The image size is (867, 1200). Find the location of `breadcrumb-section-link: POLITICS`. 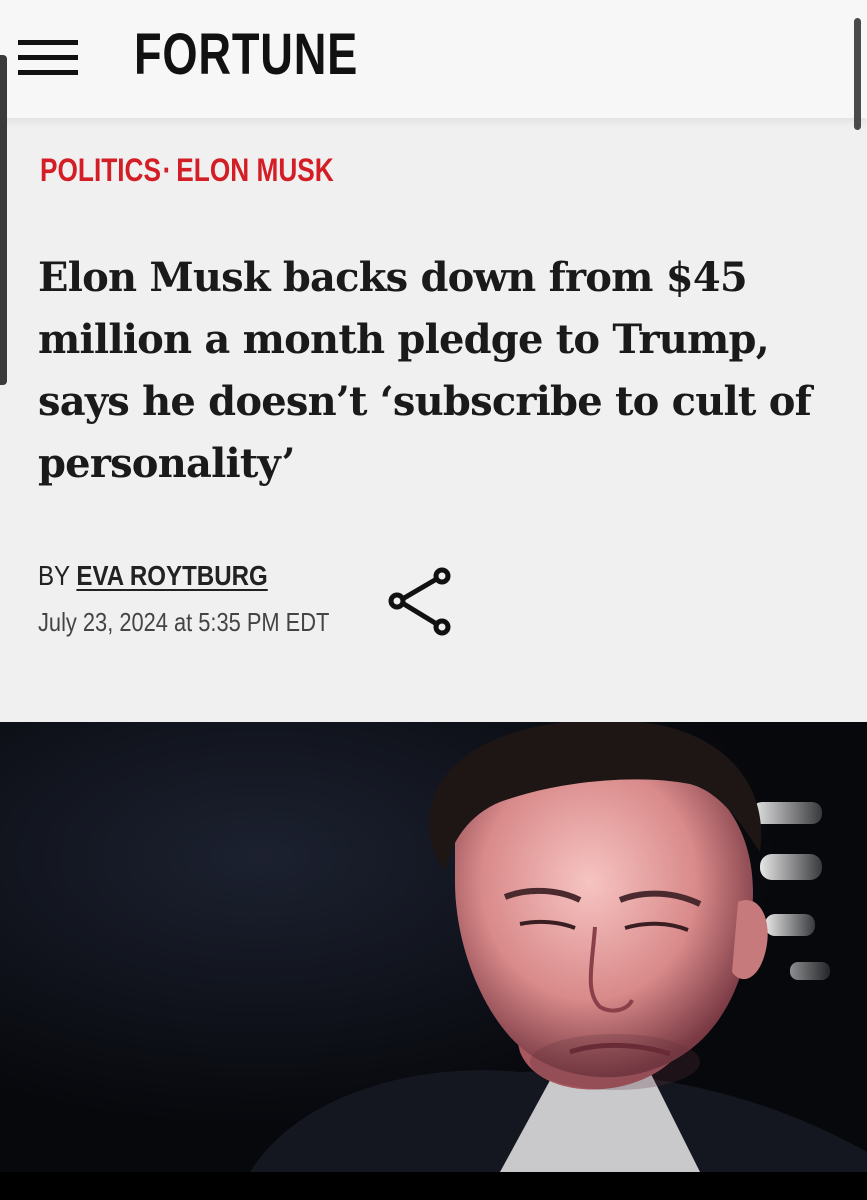

breadcrumb-section-link: POLITICS is located at coordinates (100, 170).